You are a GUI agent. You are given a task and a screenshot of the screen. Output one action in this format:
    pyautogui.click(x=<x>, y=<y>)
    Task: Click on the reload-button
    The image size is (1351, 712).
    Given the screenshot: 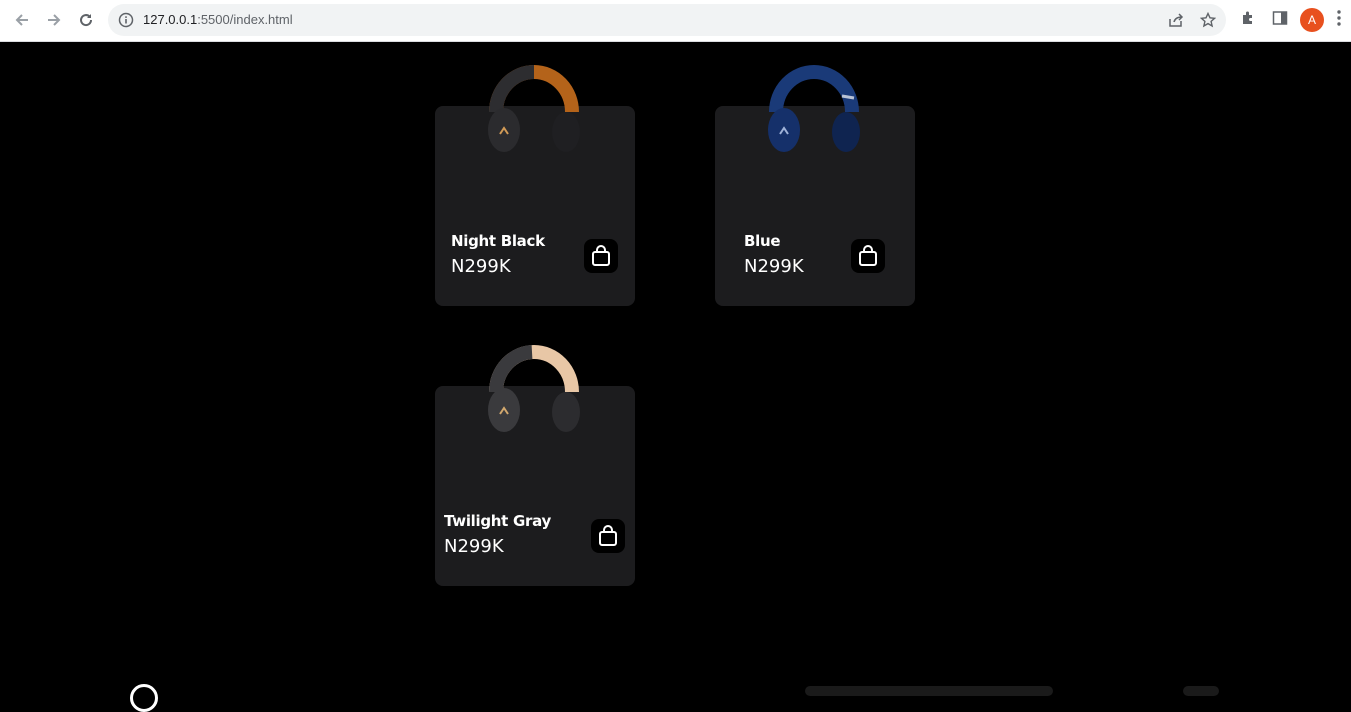 What is the action you would take?
    pyautogui.click(x=86, y=20)
    